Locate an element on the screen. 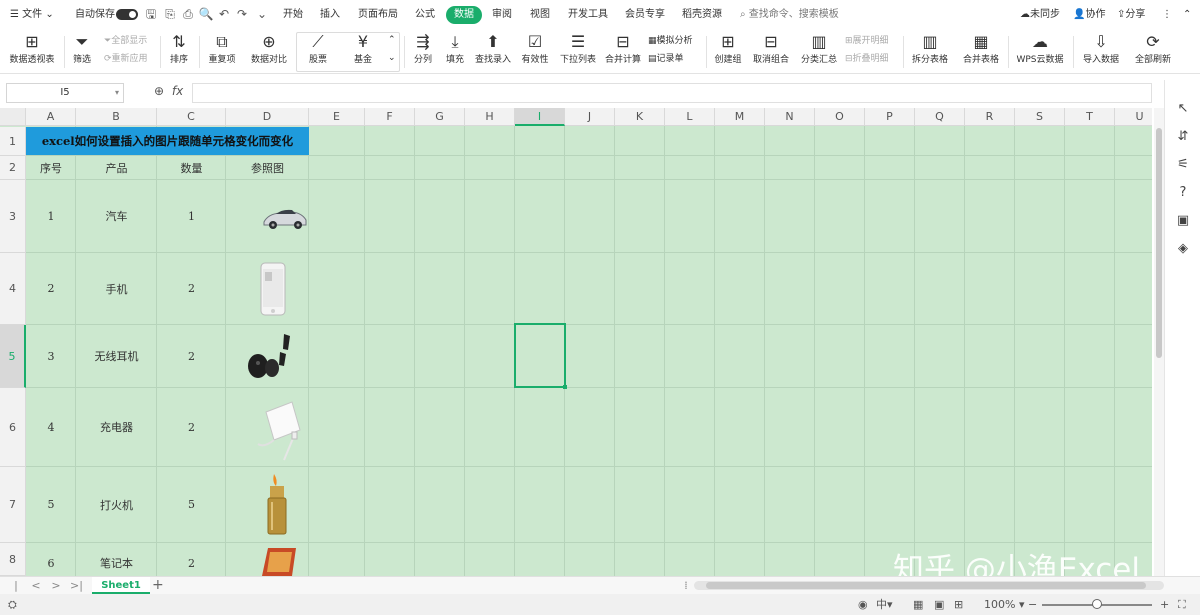 This screenshot has height=615, width=1200. zoom-icon: ⊕ is located at coordinates (159, 91).